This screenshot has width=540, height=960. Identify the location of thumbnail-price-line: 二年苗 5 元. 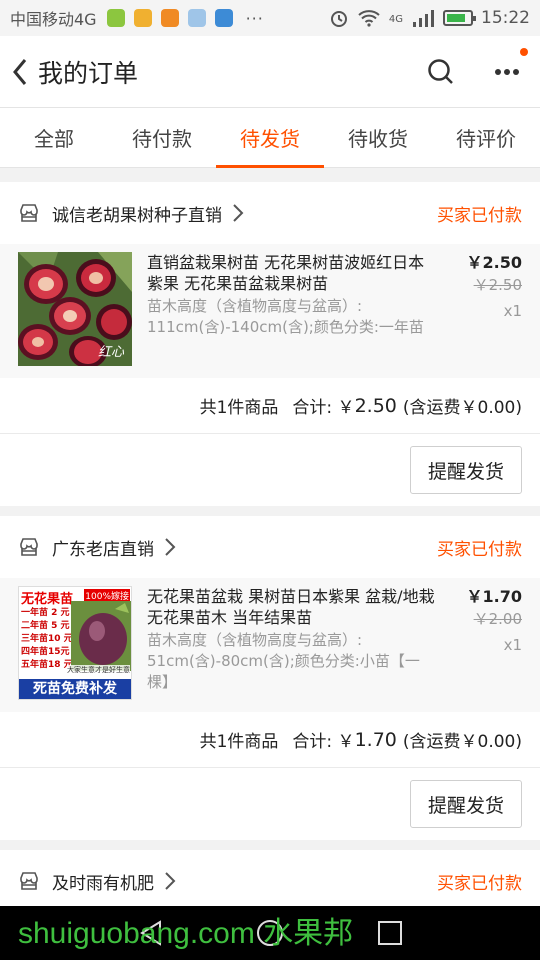
(45, 626).